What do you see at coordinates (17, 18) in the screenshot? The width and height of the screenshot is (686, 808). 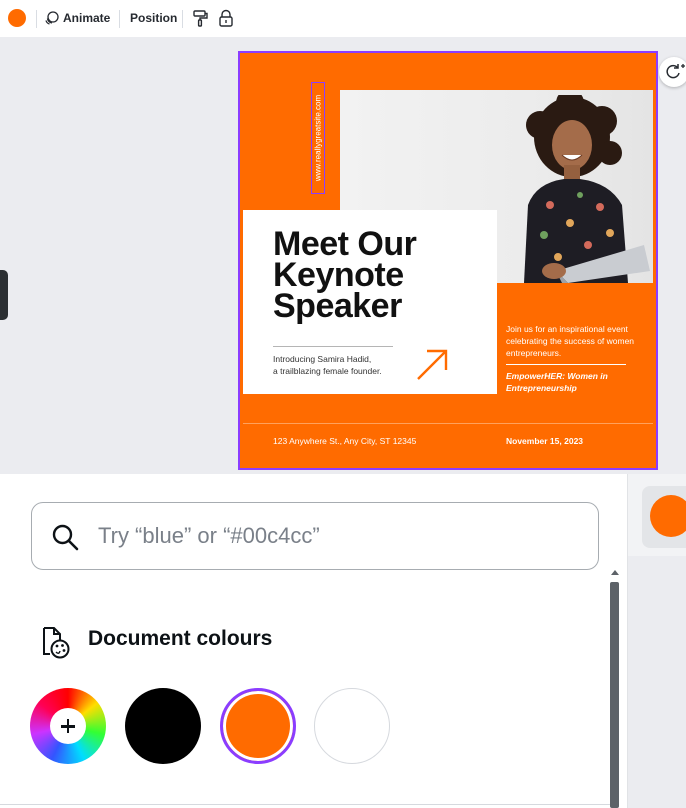 I see `text-colour-button` at bounding box center [17, 18].